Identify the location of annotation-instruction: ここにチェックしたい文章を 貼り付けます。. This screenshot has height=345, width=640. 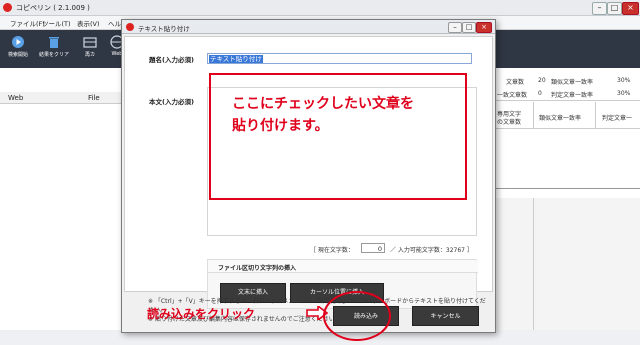
(347, 115).